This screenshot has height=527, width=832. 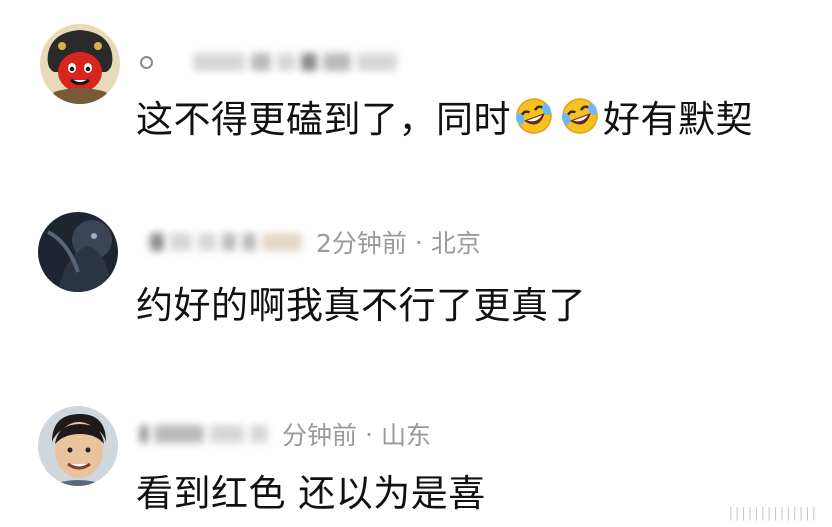 What do you see at coordinates (311, 493) in the screenshot?
I see `comment-text: 看到红色 还以为是喜` at bounding box center [311, 493].